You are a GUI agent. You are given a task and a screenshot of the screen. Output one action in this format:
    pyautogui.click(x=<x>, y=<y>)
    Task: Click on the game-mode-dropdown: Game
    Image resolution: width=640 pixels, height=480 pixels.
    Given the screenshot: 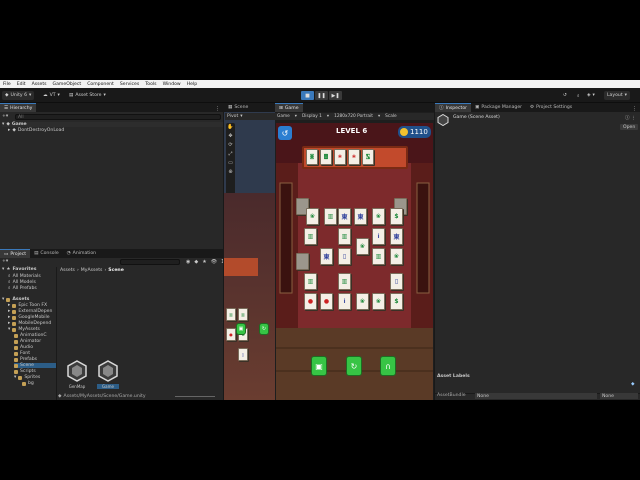 What is the action you would take?
    pyautogui.click(x=283, y=116)
    